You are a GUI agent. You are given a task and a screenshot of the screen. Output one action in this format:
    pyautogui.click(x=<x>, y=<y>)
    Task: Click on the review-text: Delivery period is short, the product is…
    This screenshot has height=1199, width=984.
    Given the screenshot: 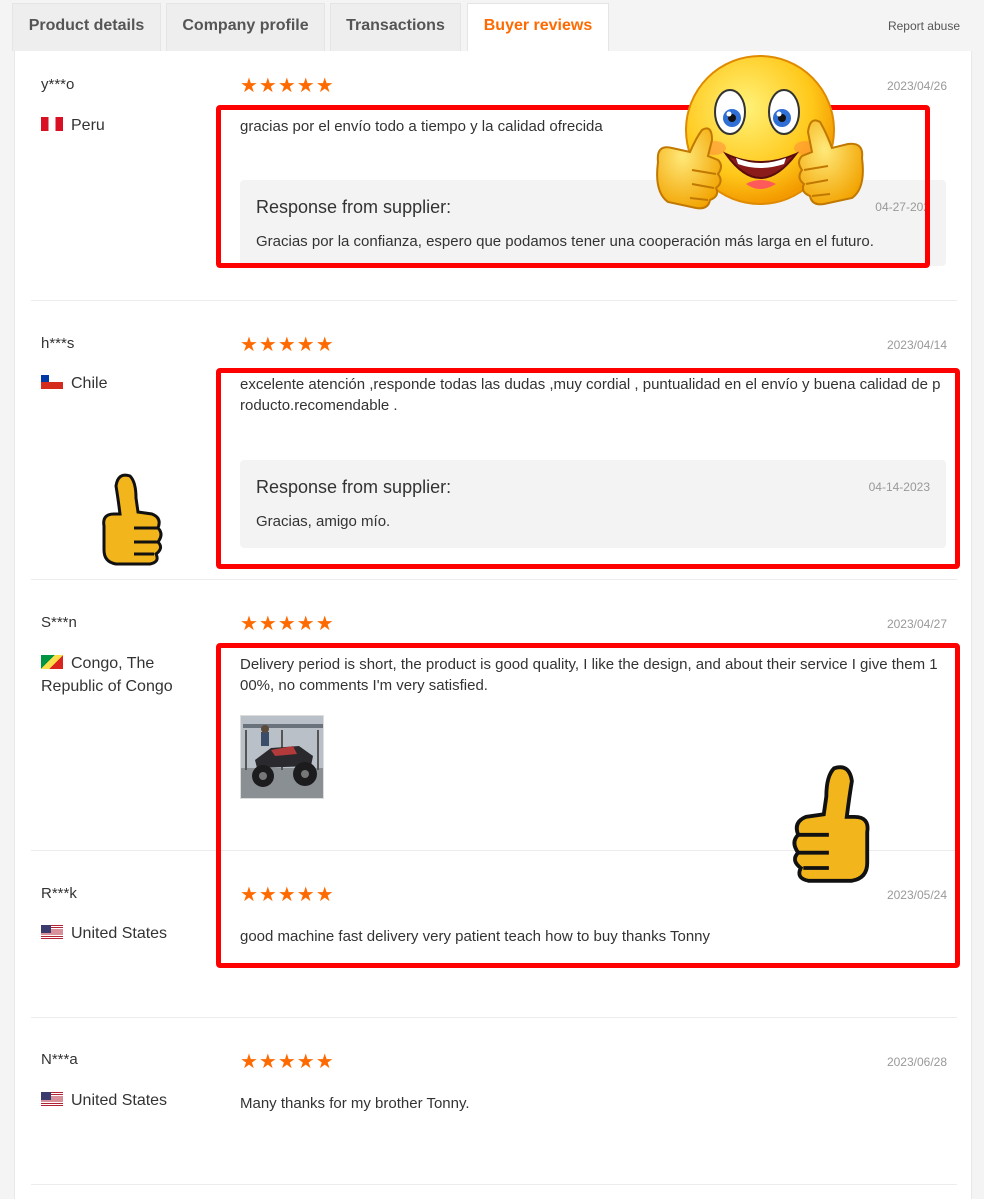 What is the action you would take?
    pyautogui.click(x=589, y=675)
    